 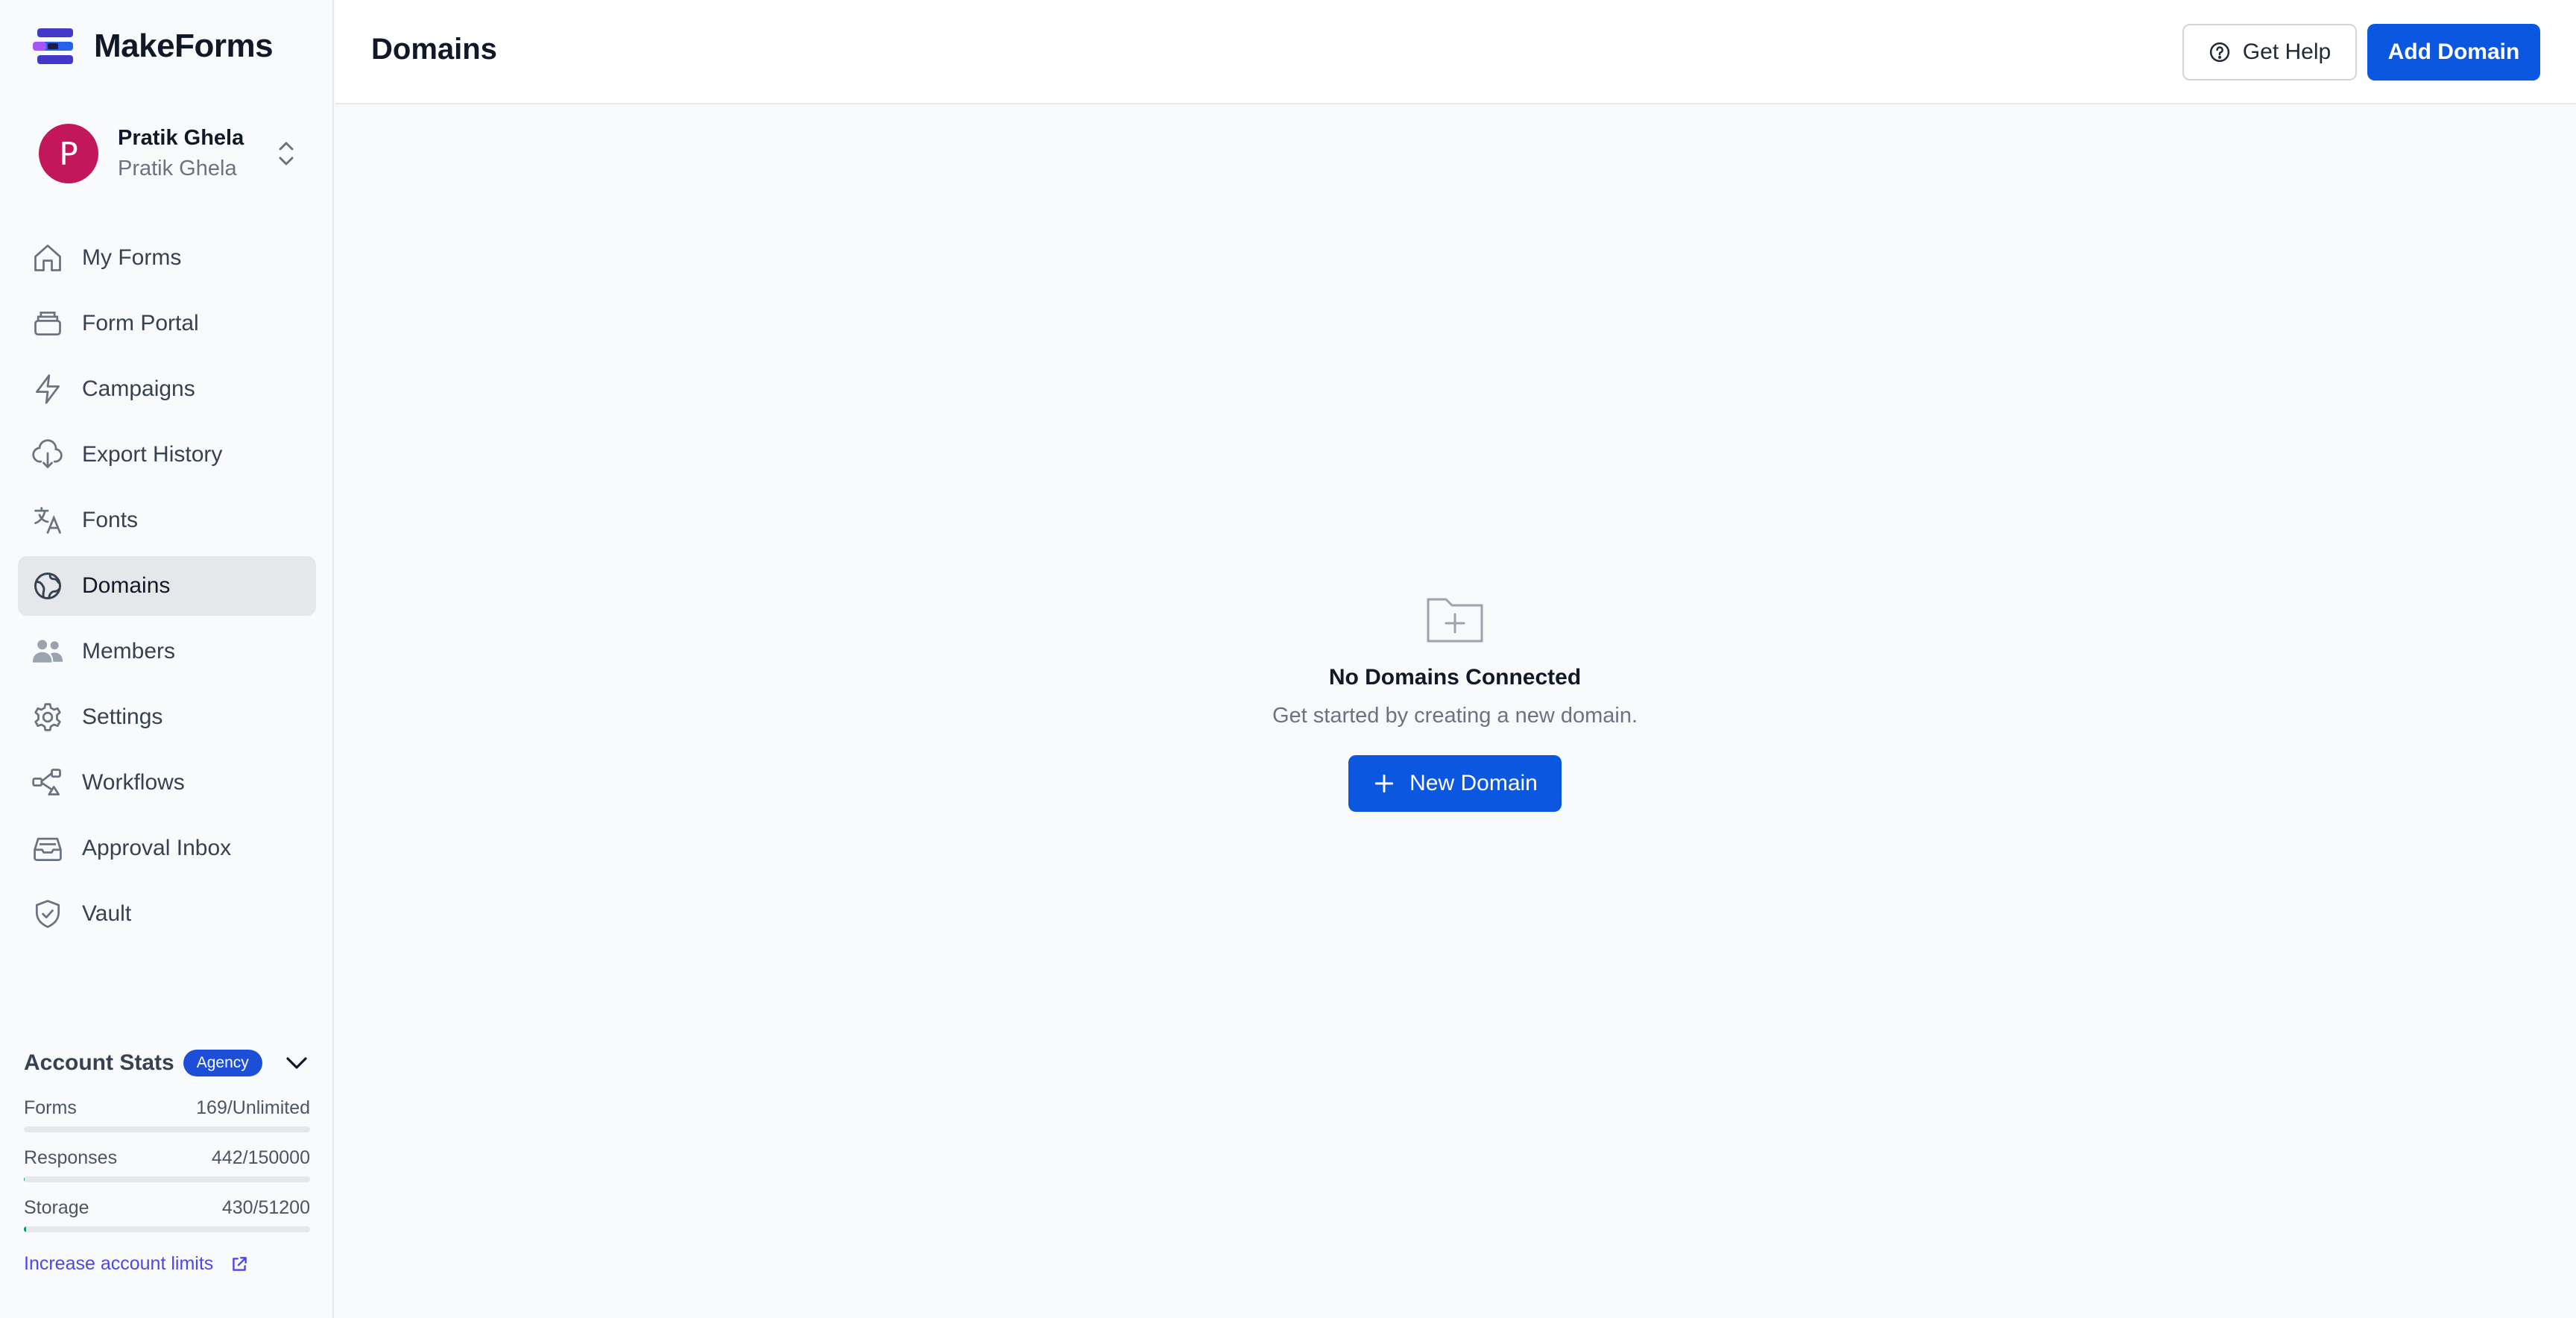 I want to click on sidebar-item-label: Fonts, so click(x=110, y=520).